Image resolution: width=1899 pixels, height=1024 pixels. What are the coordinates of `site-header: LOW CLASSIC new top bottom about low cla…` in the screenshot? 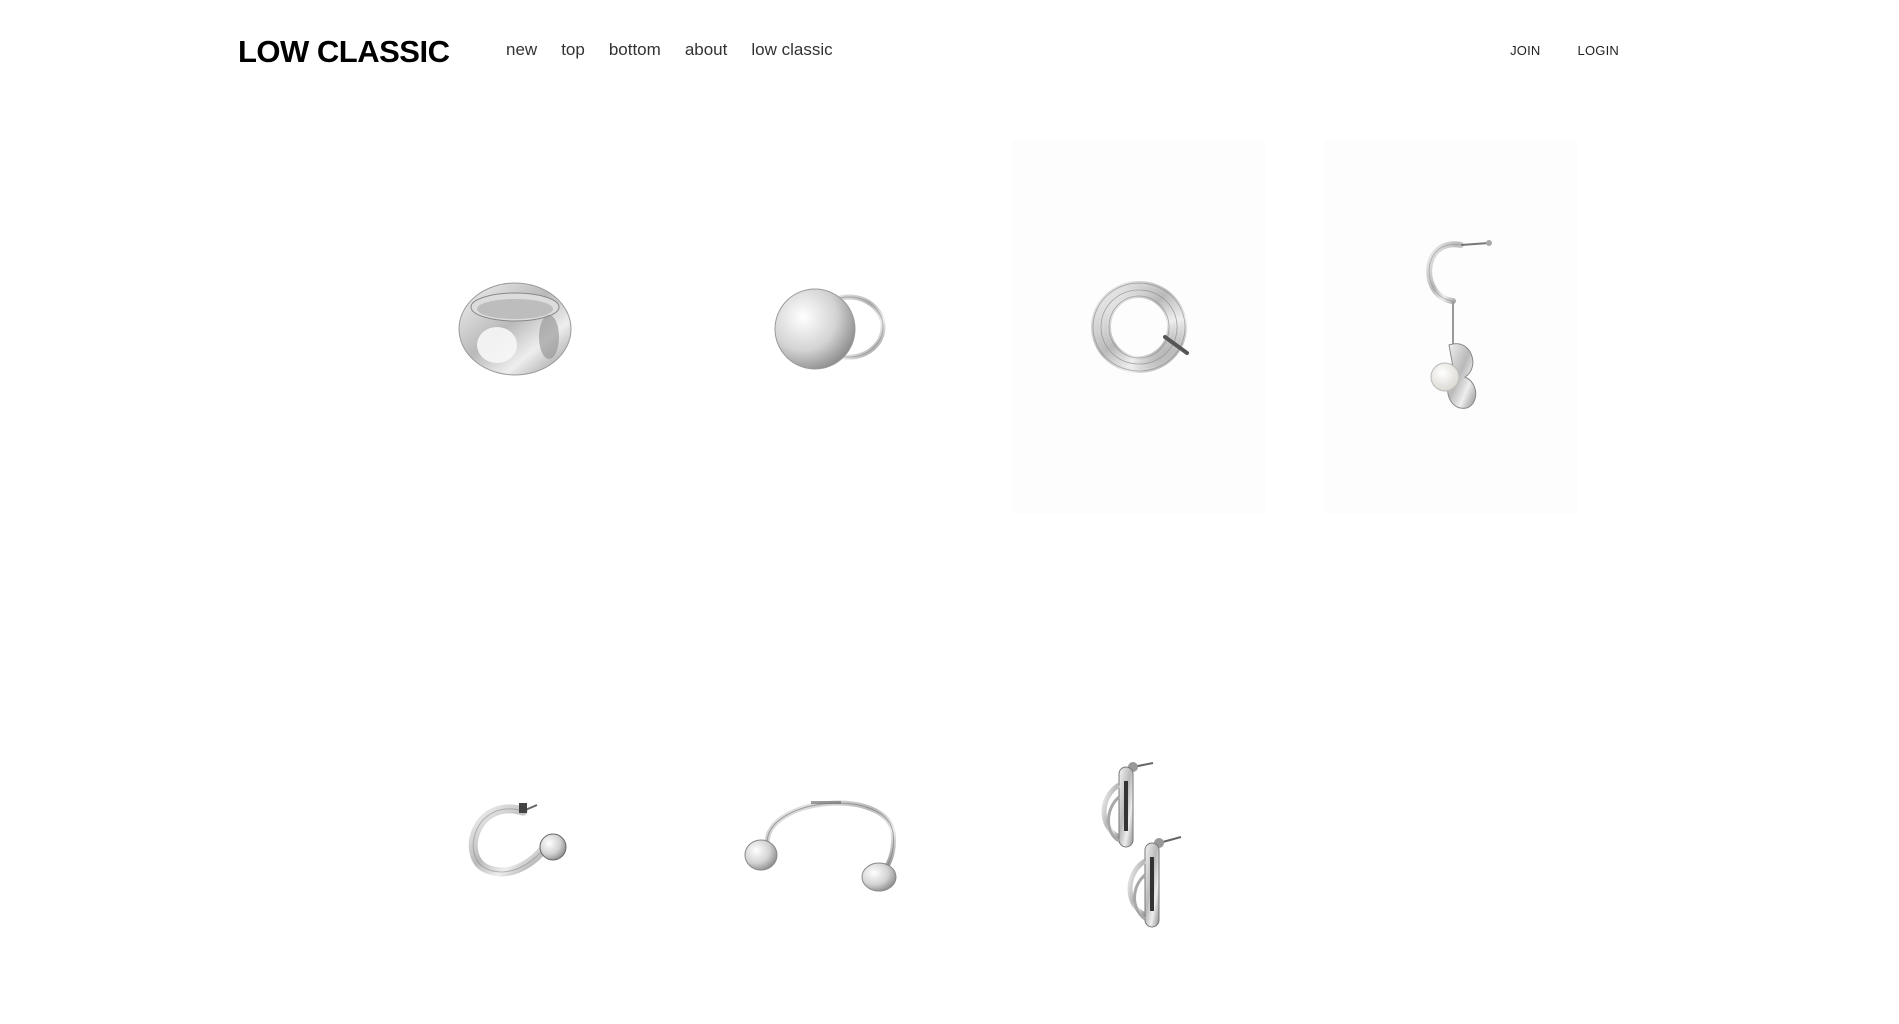 It's located at (949, 50).